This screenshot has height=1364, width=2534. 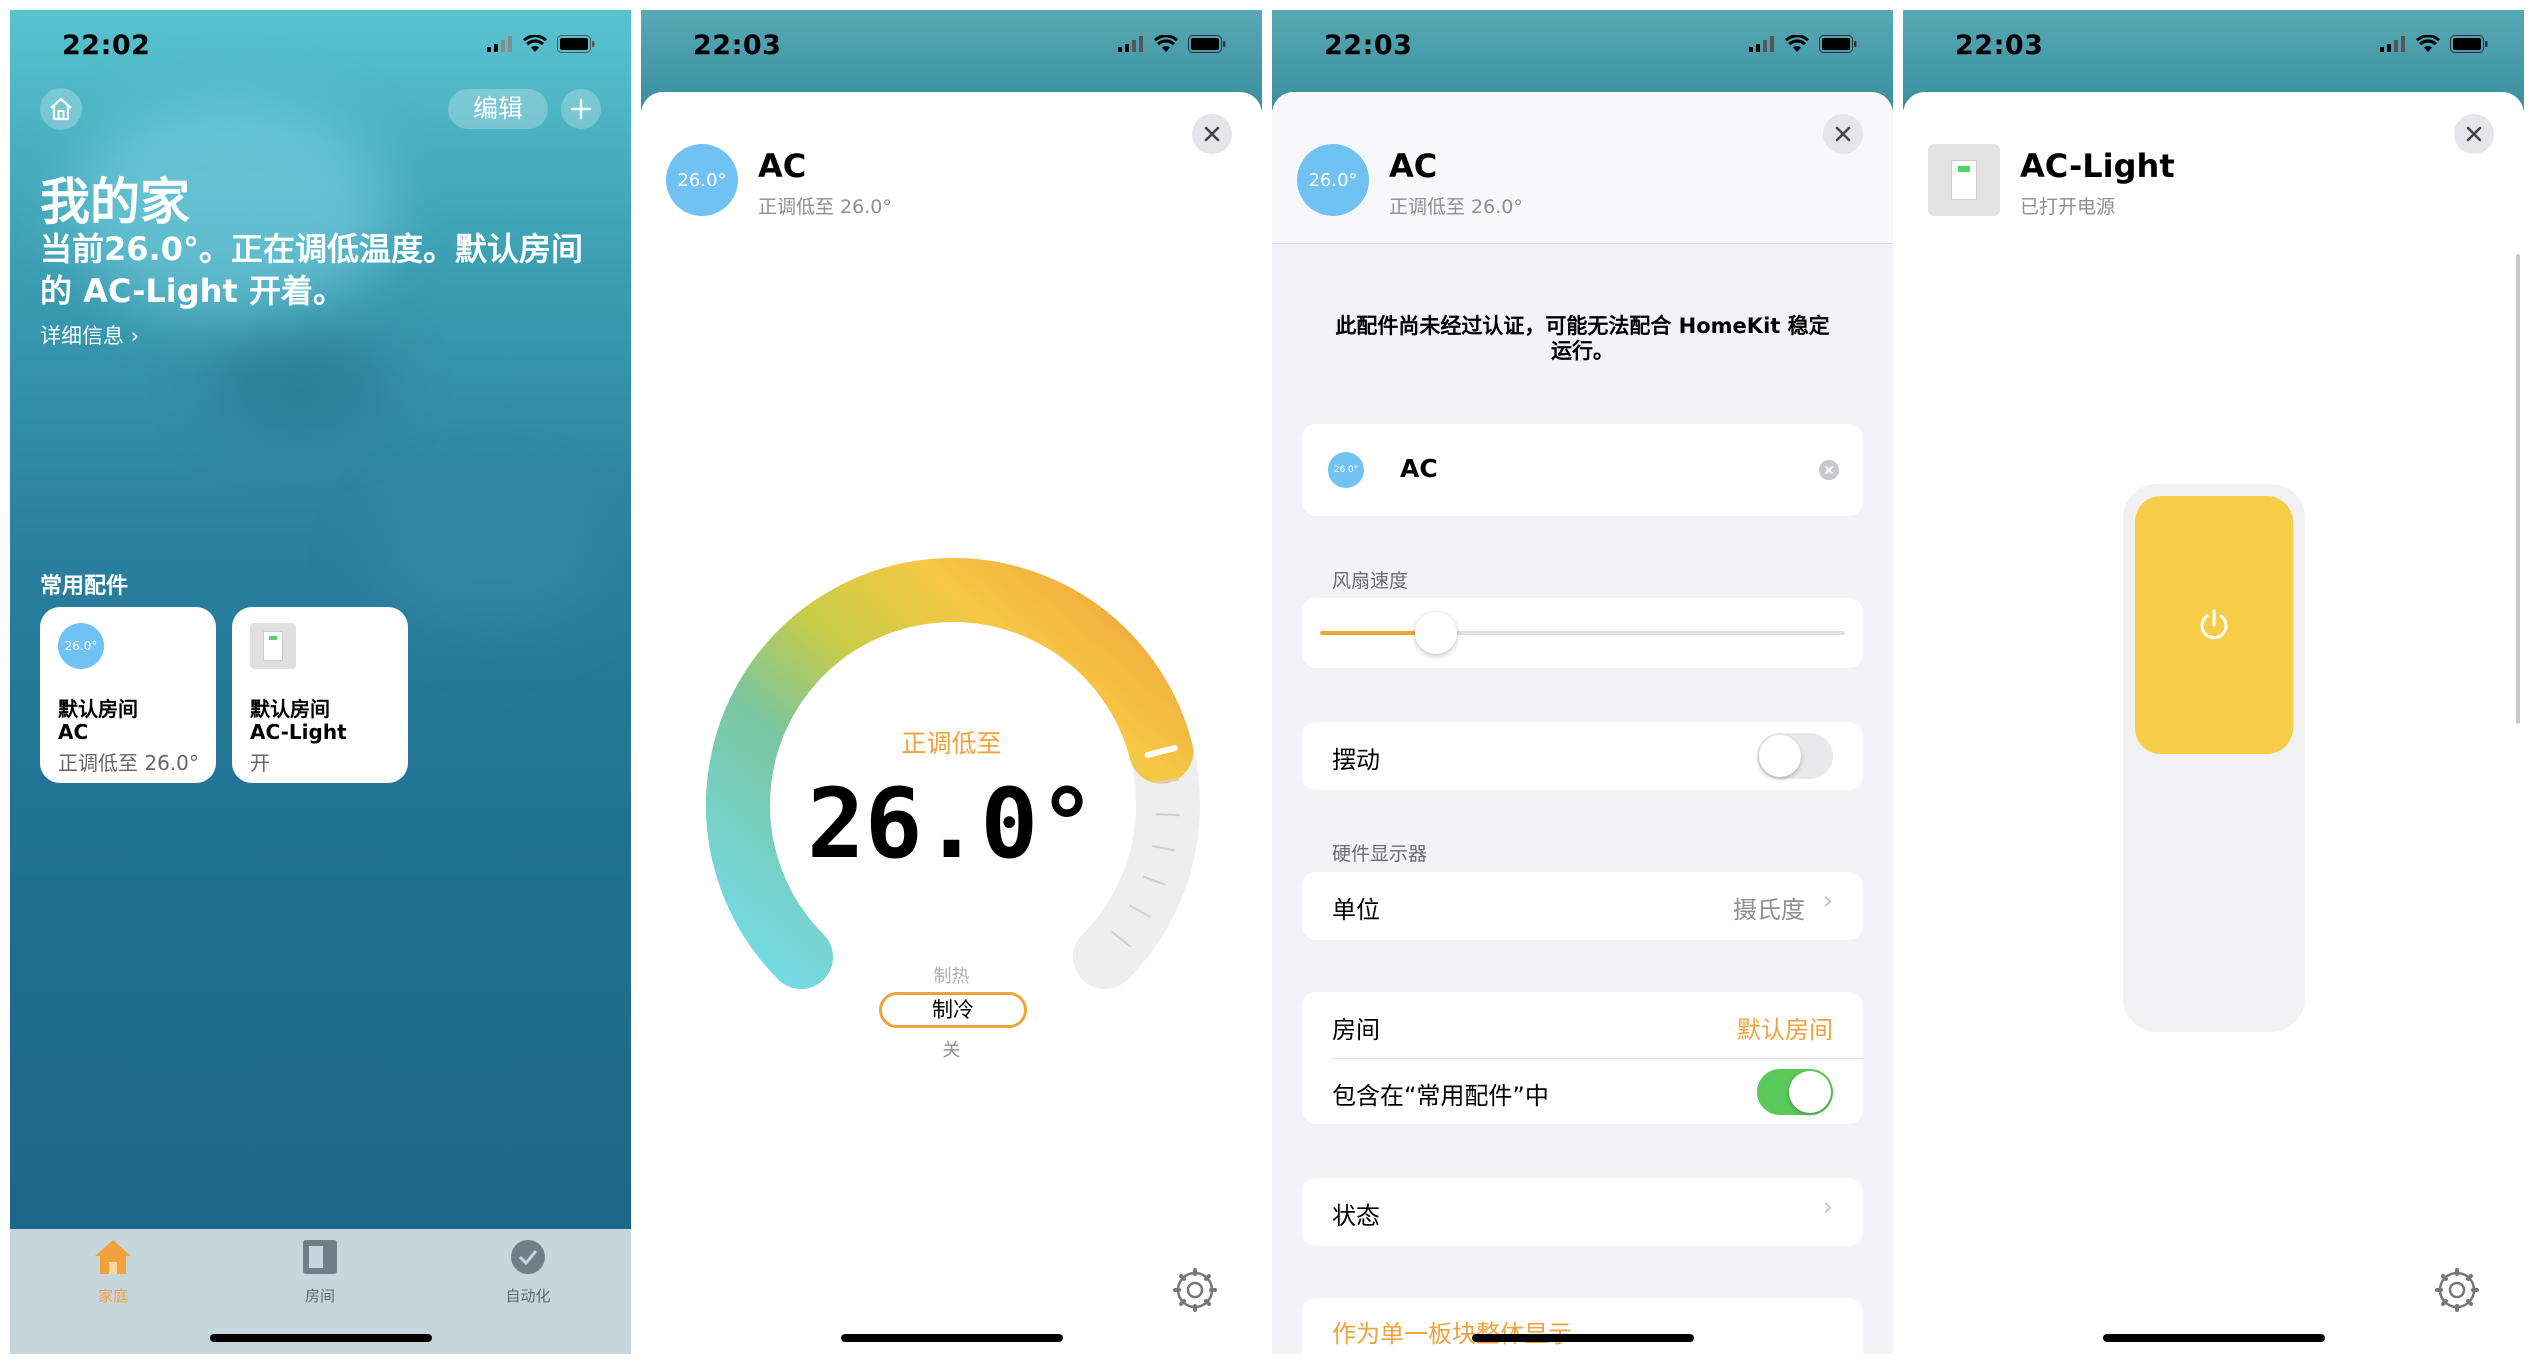 What do you see at coordinates (1435, 633) in the screenshot?
I see `fan-speed-slider-knob` at bounding box center [1435, 633].